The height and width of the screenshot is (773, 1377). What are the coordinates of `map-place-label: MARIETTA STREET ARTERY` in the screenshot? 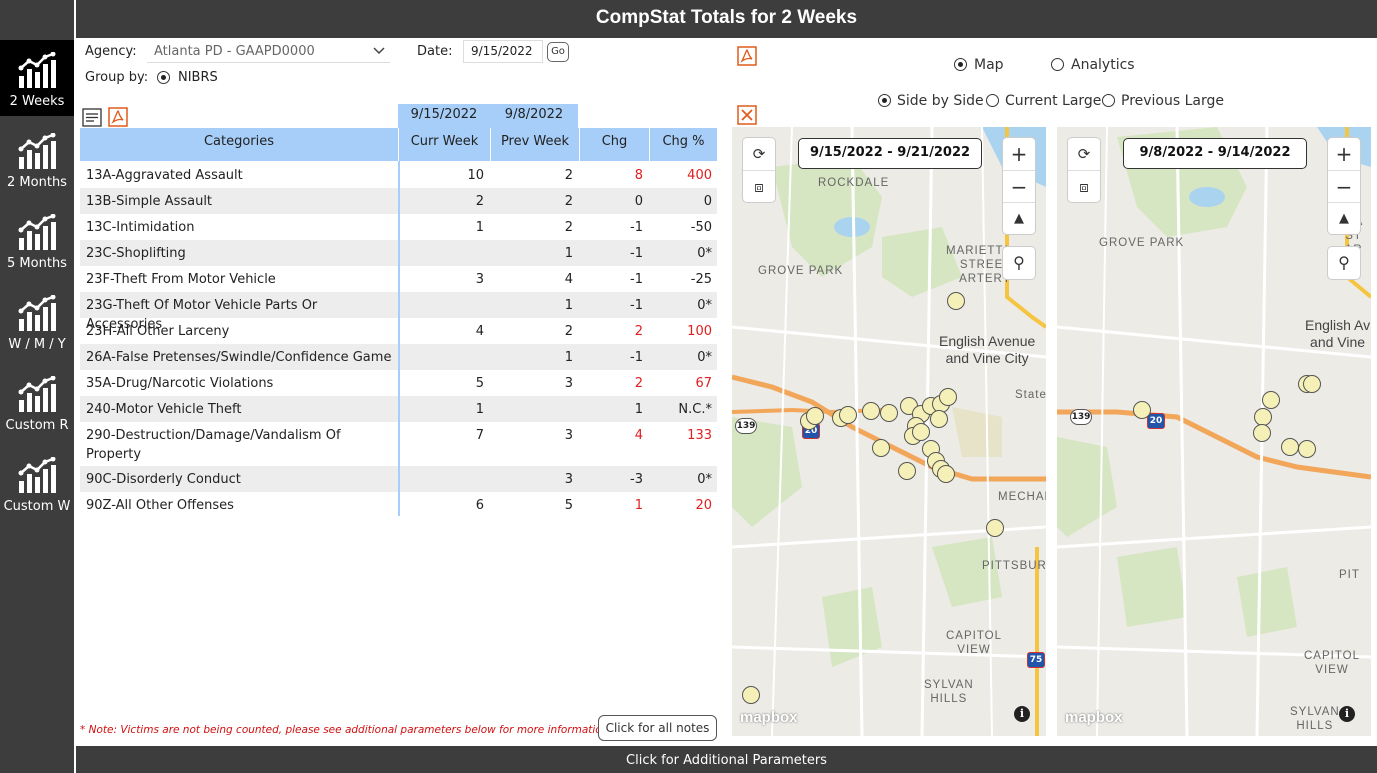 It's located at (979, 265).